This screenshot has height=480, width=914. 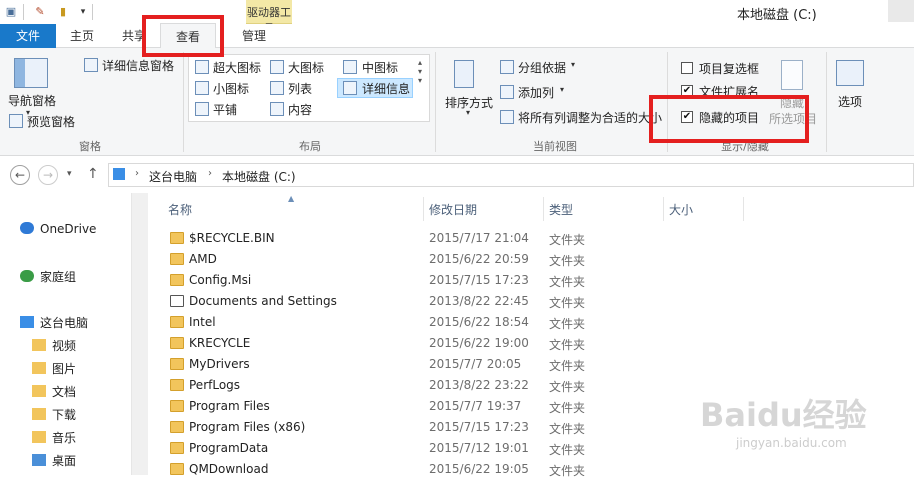 What do you see at coordinates (83, 12) in the screenshot?
I see `qat-dropdown-icon: ▾` at bounding box center [83, 12].